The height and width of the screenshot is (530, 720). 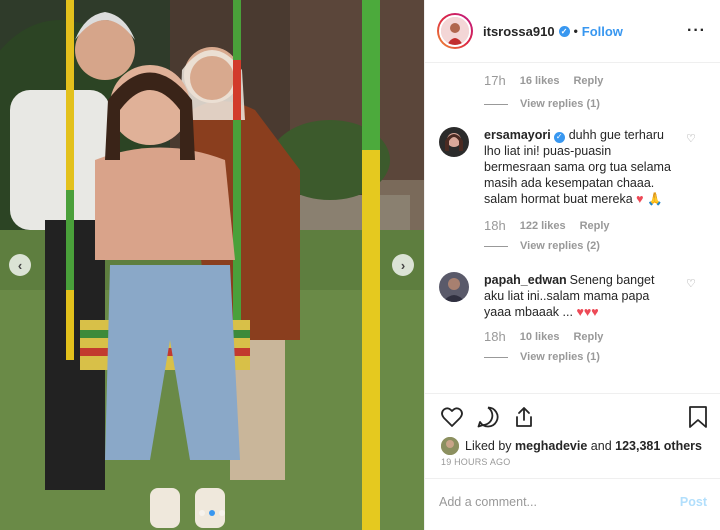 What do you see at coordinates (450, 446) in the screenshot?
I see `liker-avatar` at bounding box center [450, 446].